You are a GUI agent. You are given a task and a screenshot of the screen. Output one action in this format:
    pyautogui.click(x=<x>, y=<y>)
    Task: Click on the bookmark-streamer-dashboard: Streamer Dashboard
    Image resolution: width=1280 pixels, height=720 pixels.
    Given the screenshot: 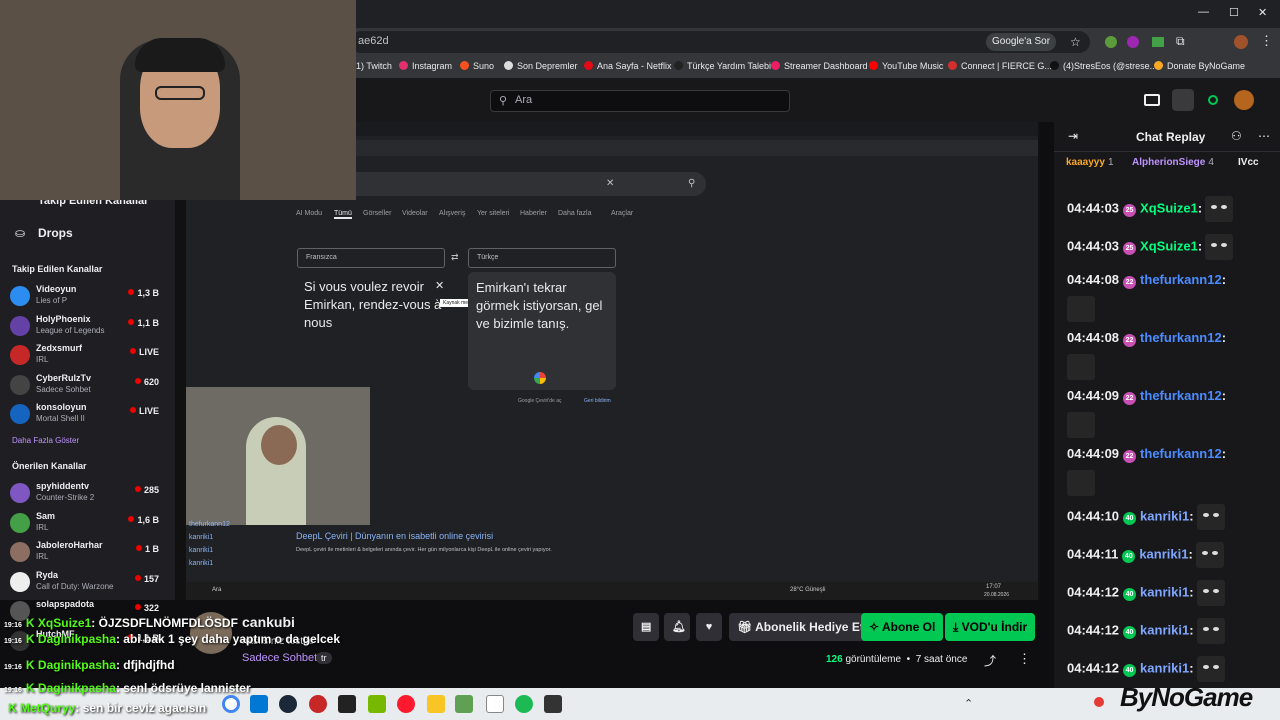 What is the action you would take?
    pyautogui.click(x=819, y=66)
    